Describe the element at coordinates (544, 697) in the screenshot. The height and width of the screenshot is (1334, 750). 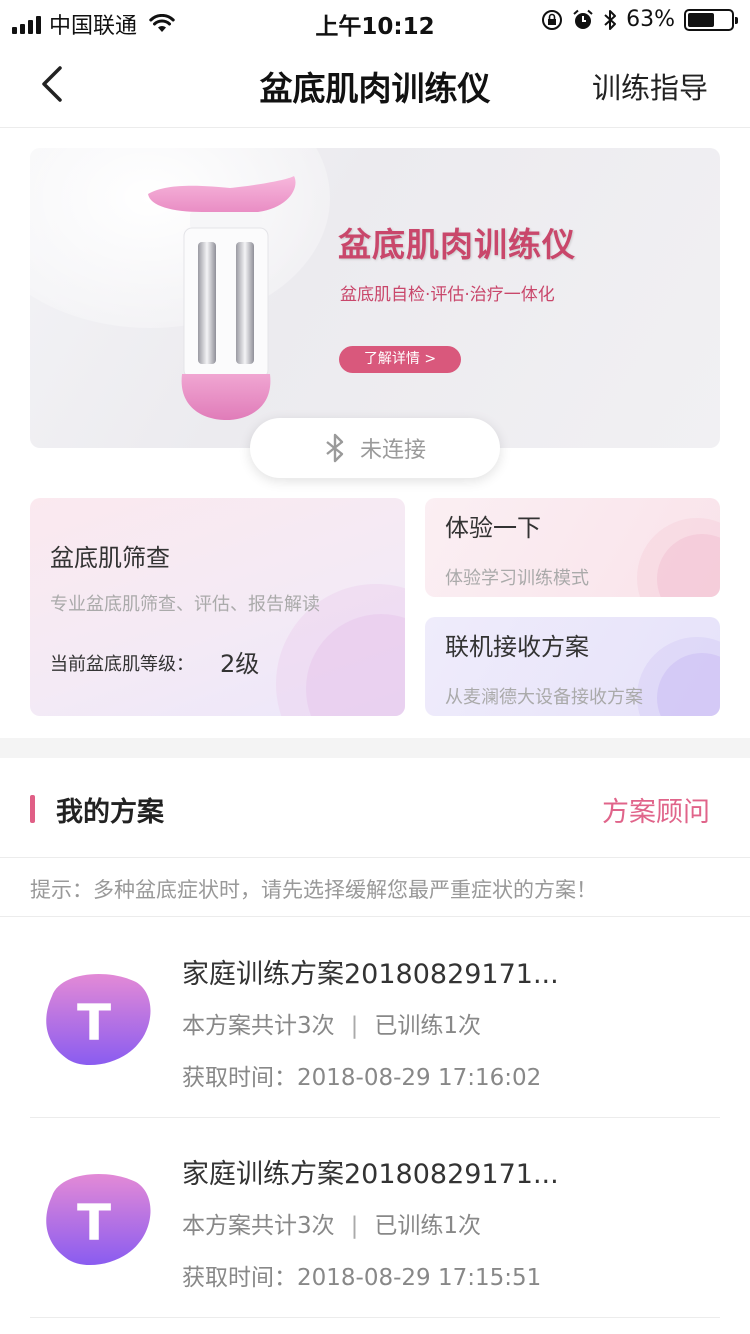
I see `online-plan-subtitle: 从麦澜德大设备接收方案` at that location.